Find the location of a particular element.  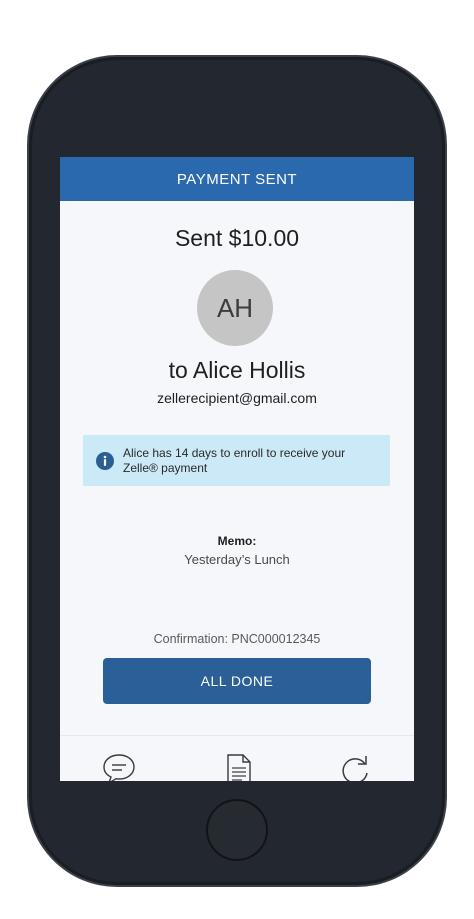

page-header: PAYMENT SENT is located at coordinates (237, 179).